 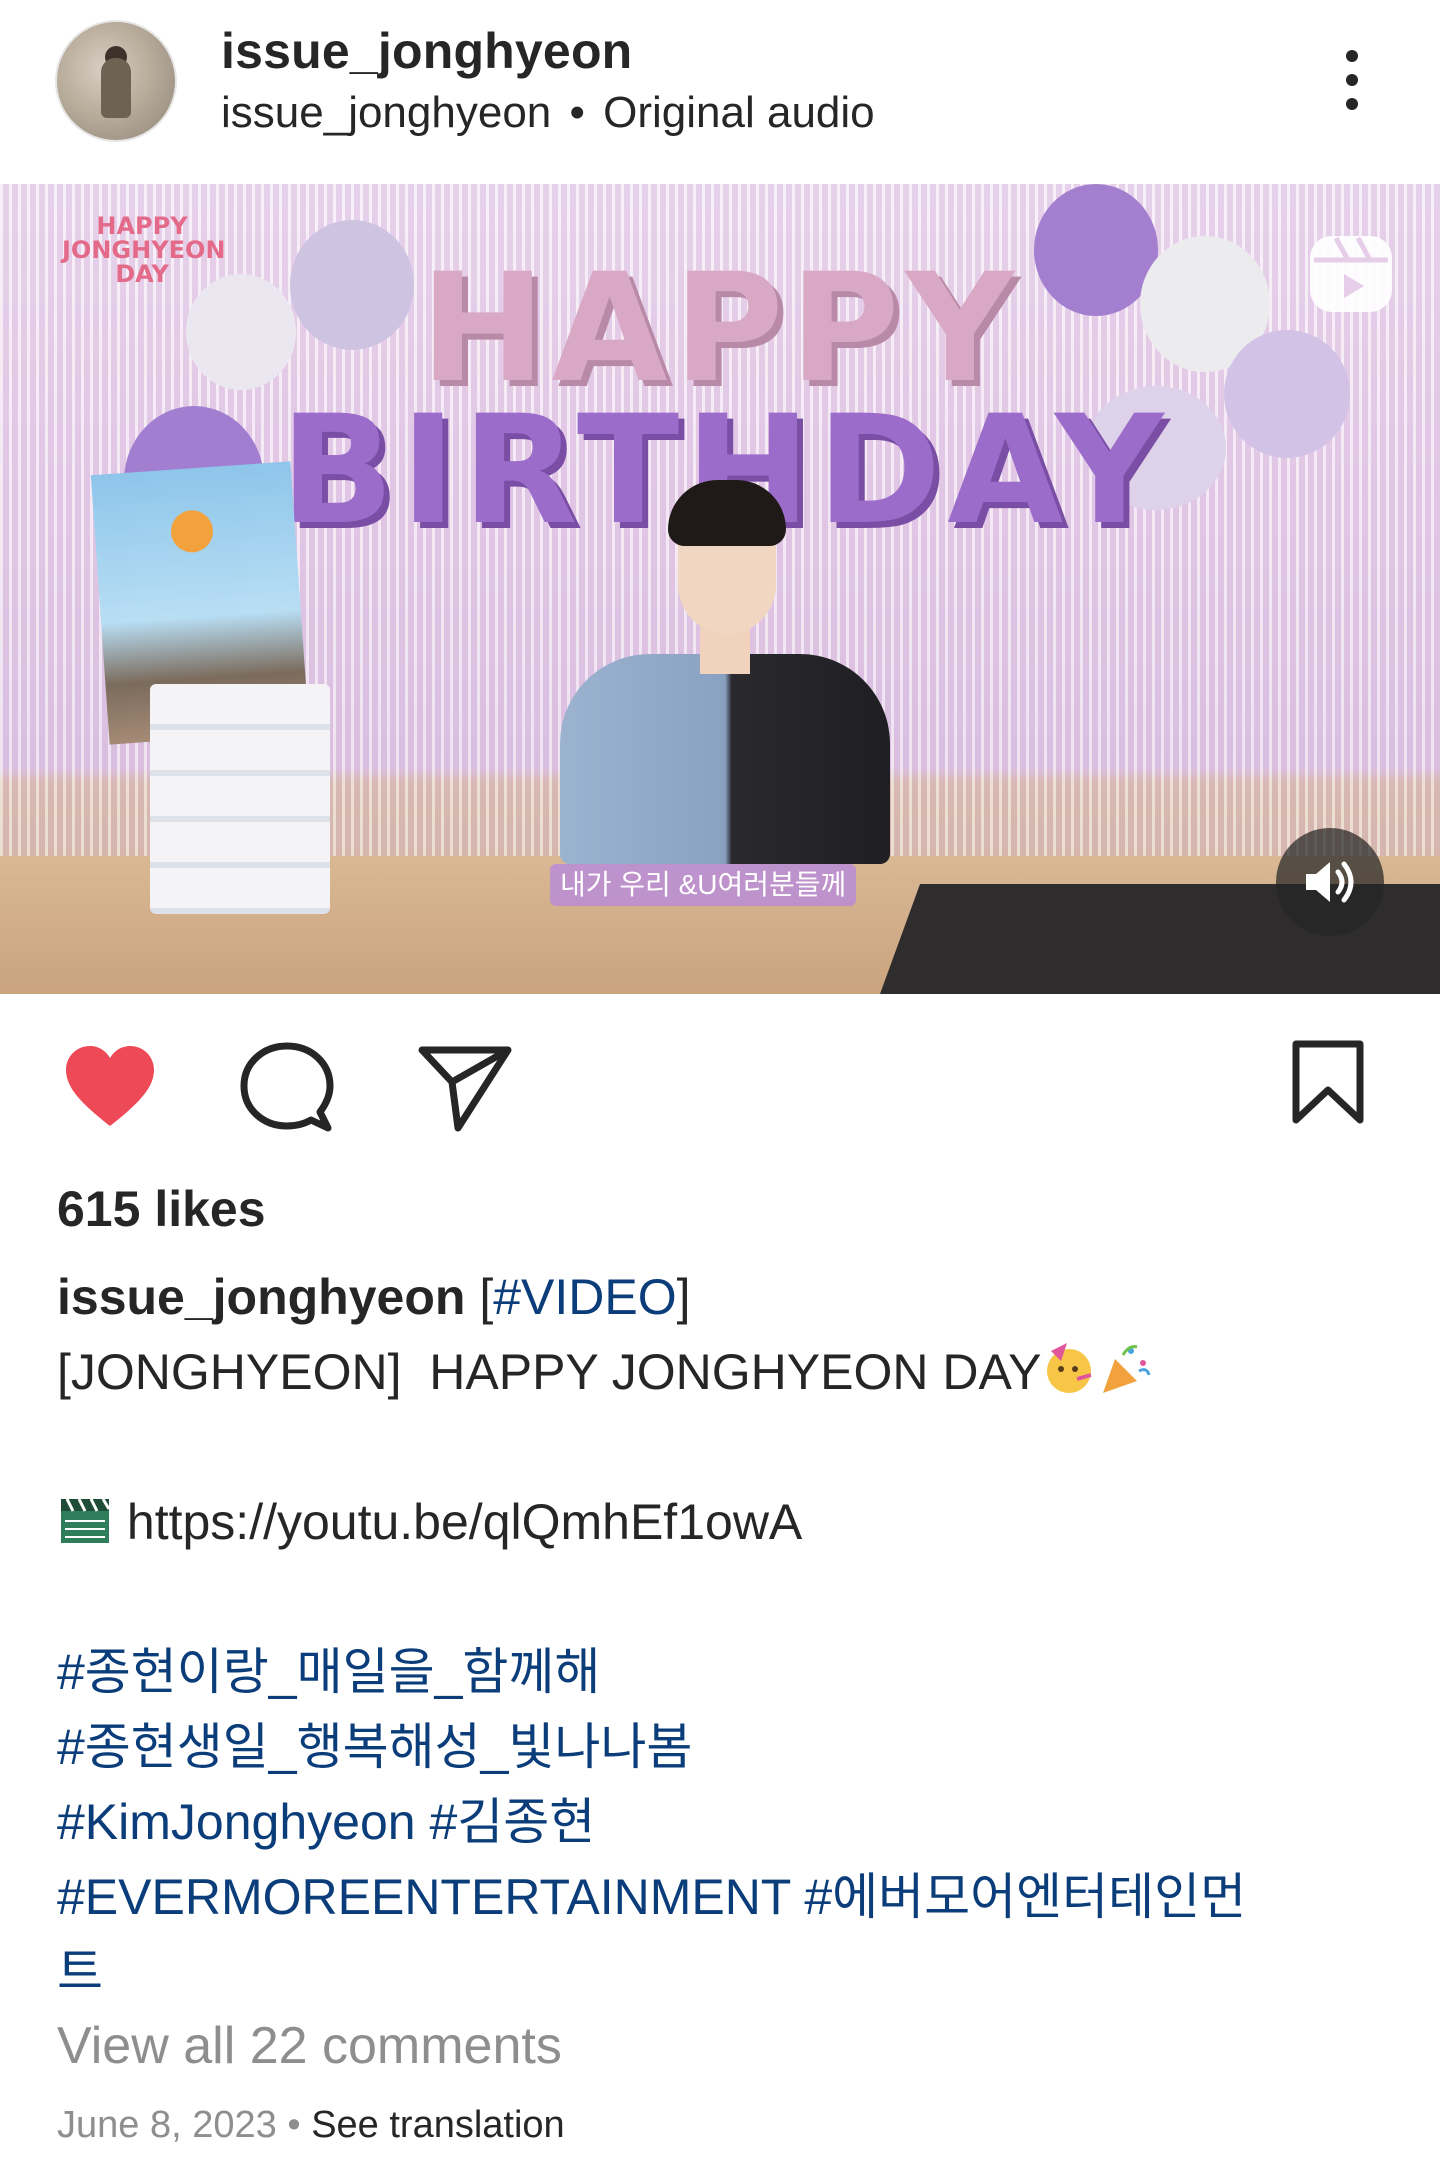 I want to click on hashtag-kimjonghyeon: #KimJonghyeon, so click(x=236, y=1822).